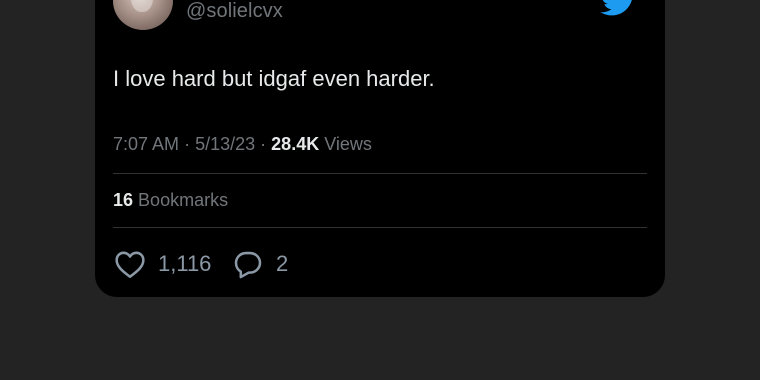 Image resolution: width=760 pixels, height=380 pixels. Describe the element at coordinates (274, 78) in the screenshot. I see `tweet-text: I love hard but idgaf even harder.` at that location.